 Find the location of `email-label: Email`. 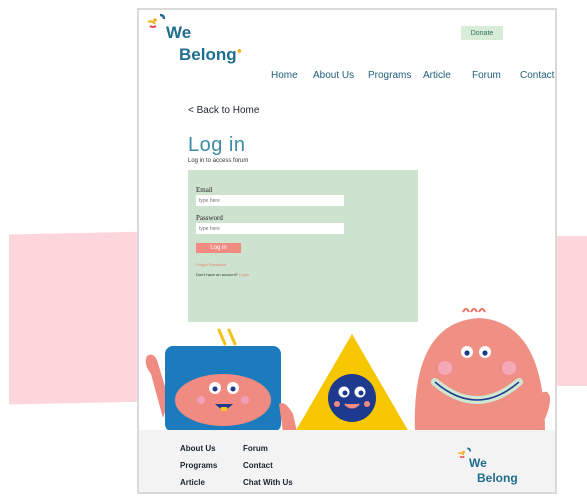

email-label: Email is located at coordinates (204, 190).